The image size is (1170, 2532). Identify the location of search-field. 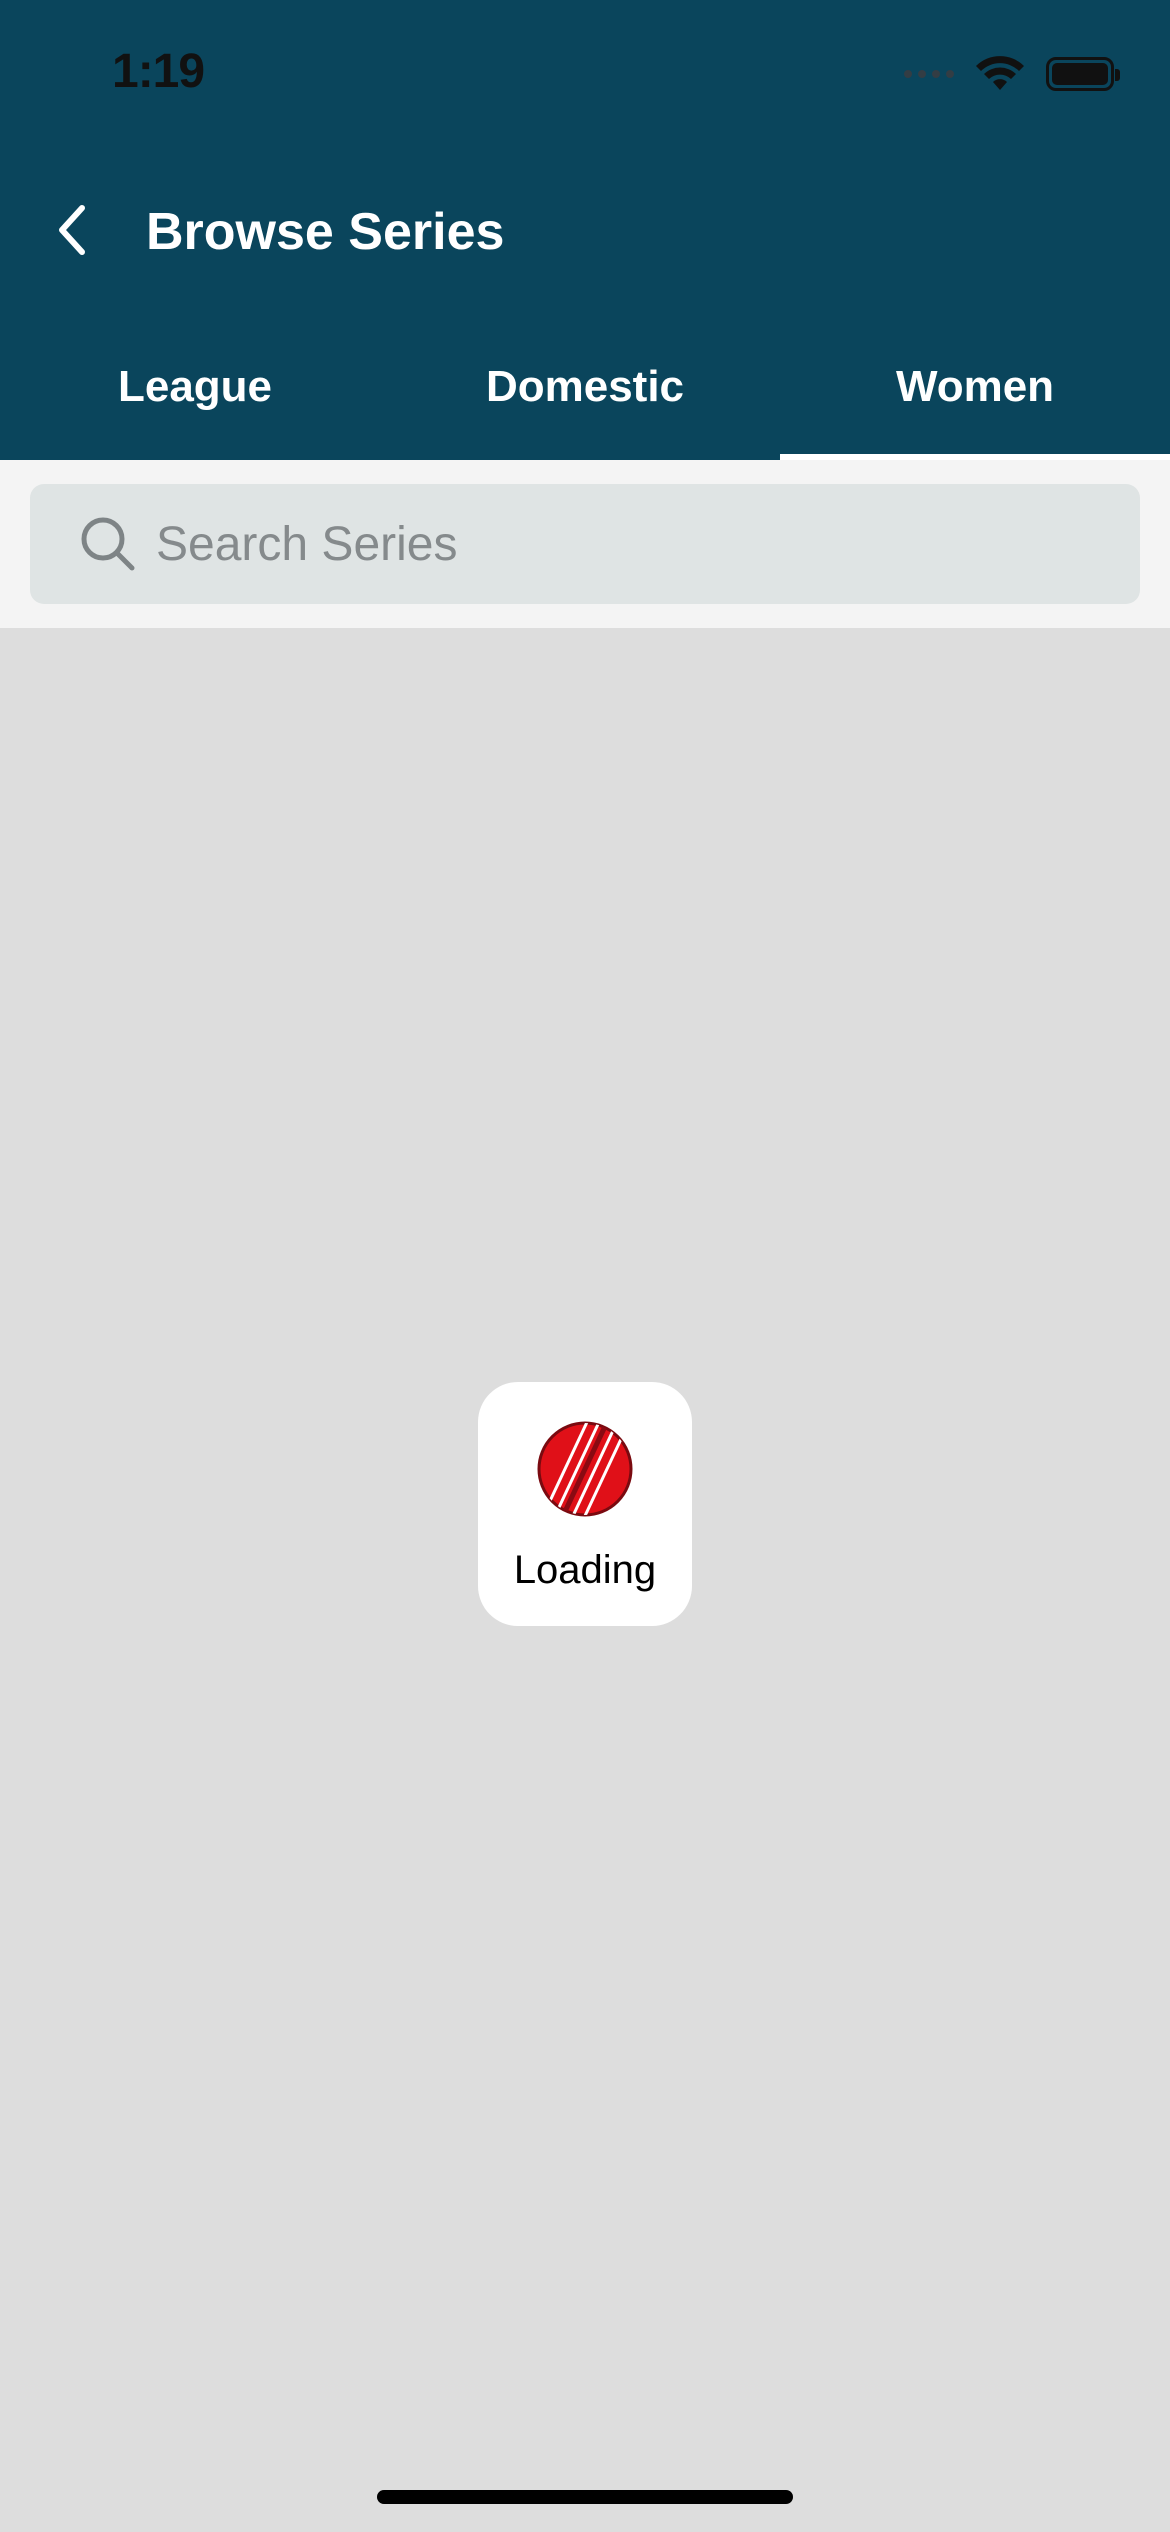
(585, 544).